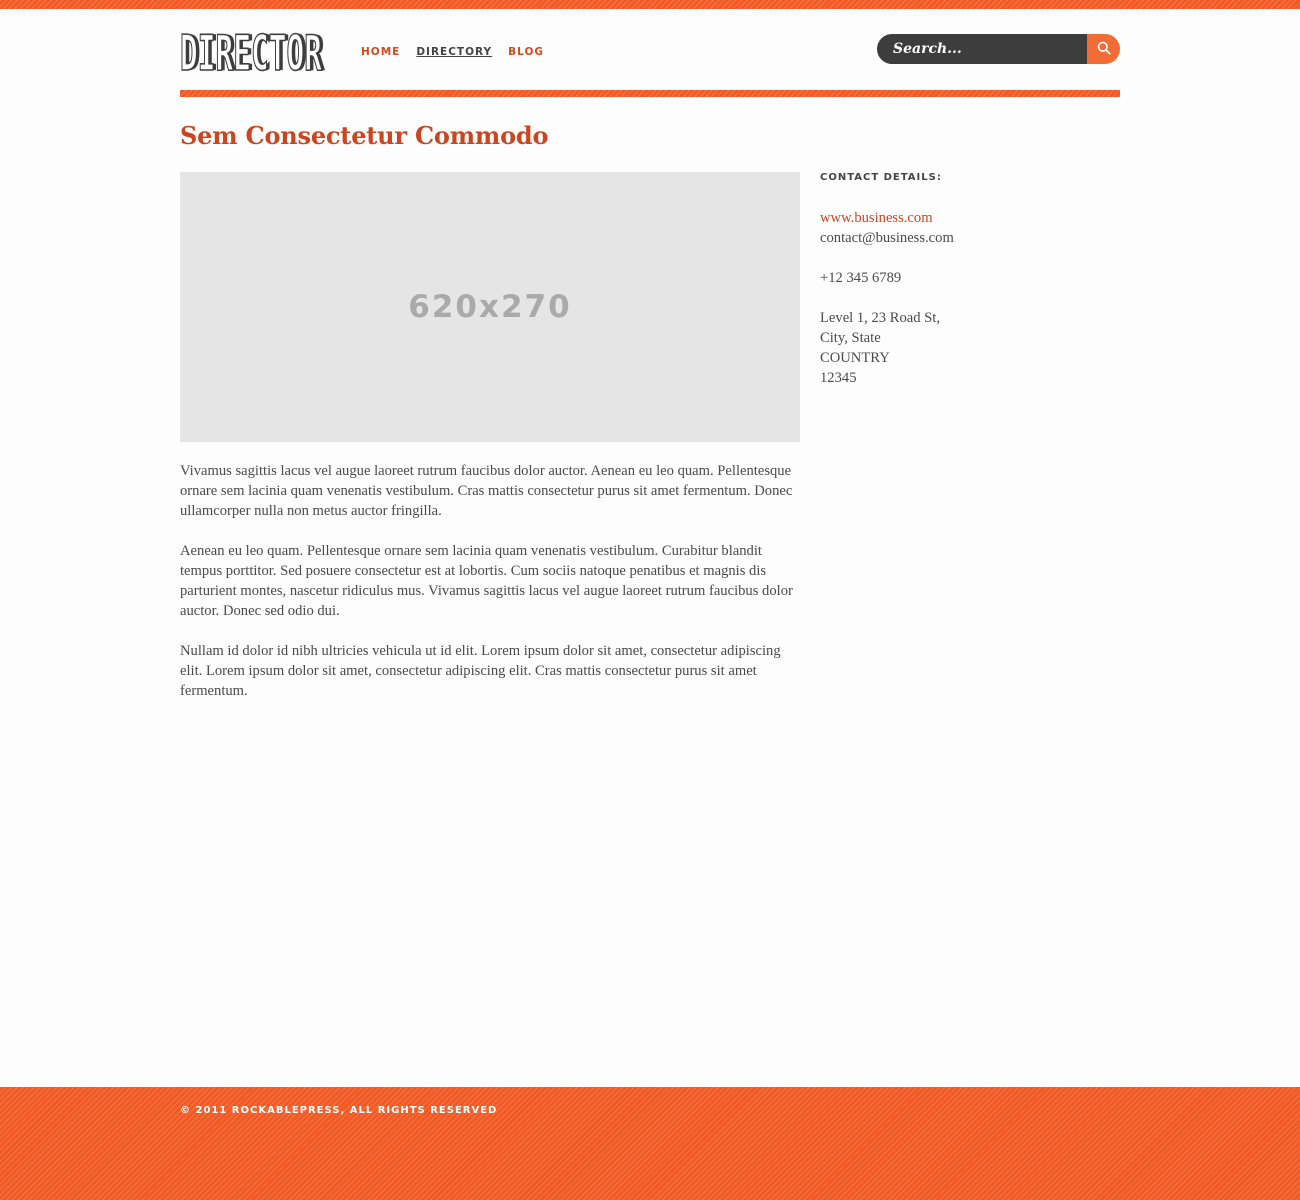 This screenshot has width=1300, height=1200. Describe the element at coordinates (251, 49) in the screenshot. I see `logo-text: DIRECTOR` at that location.